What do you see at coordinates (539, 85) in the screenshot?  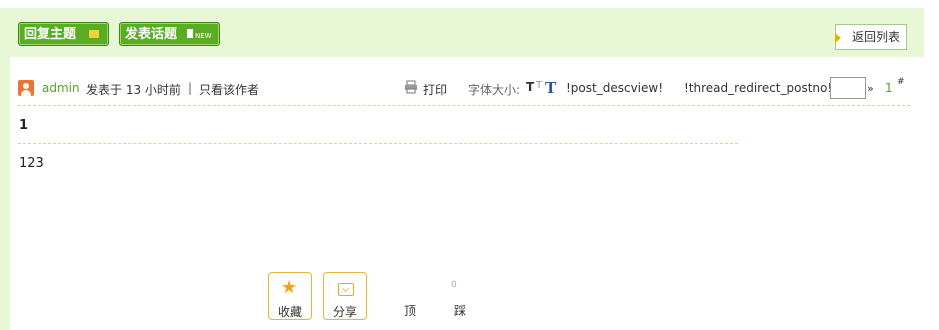 I see `font-small-button: T` at bounding box center [539, 85].